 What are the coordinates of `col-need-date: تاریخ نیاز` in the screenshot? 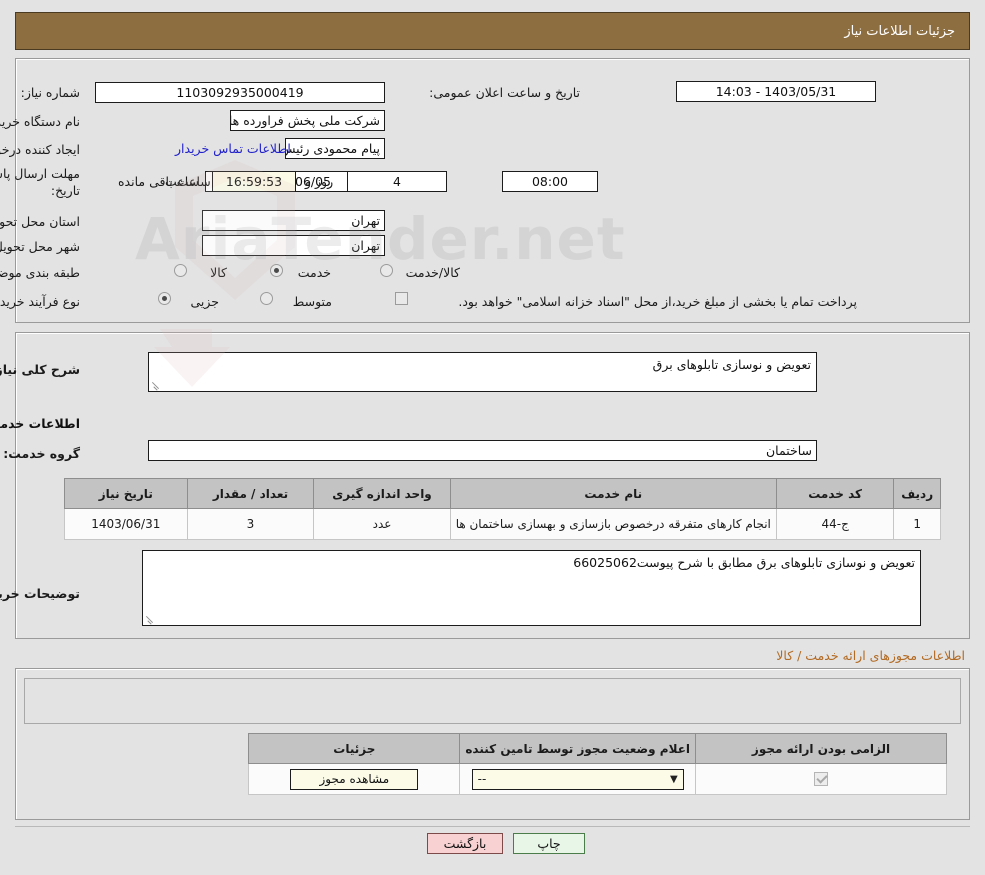 It's located at (126, 493).